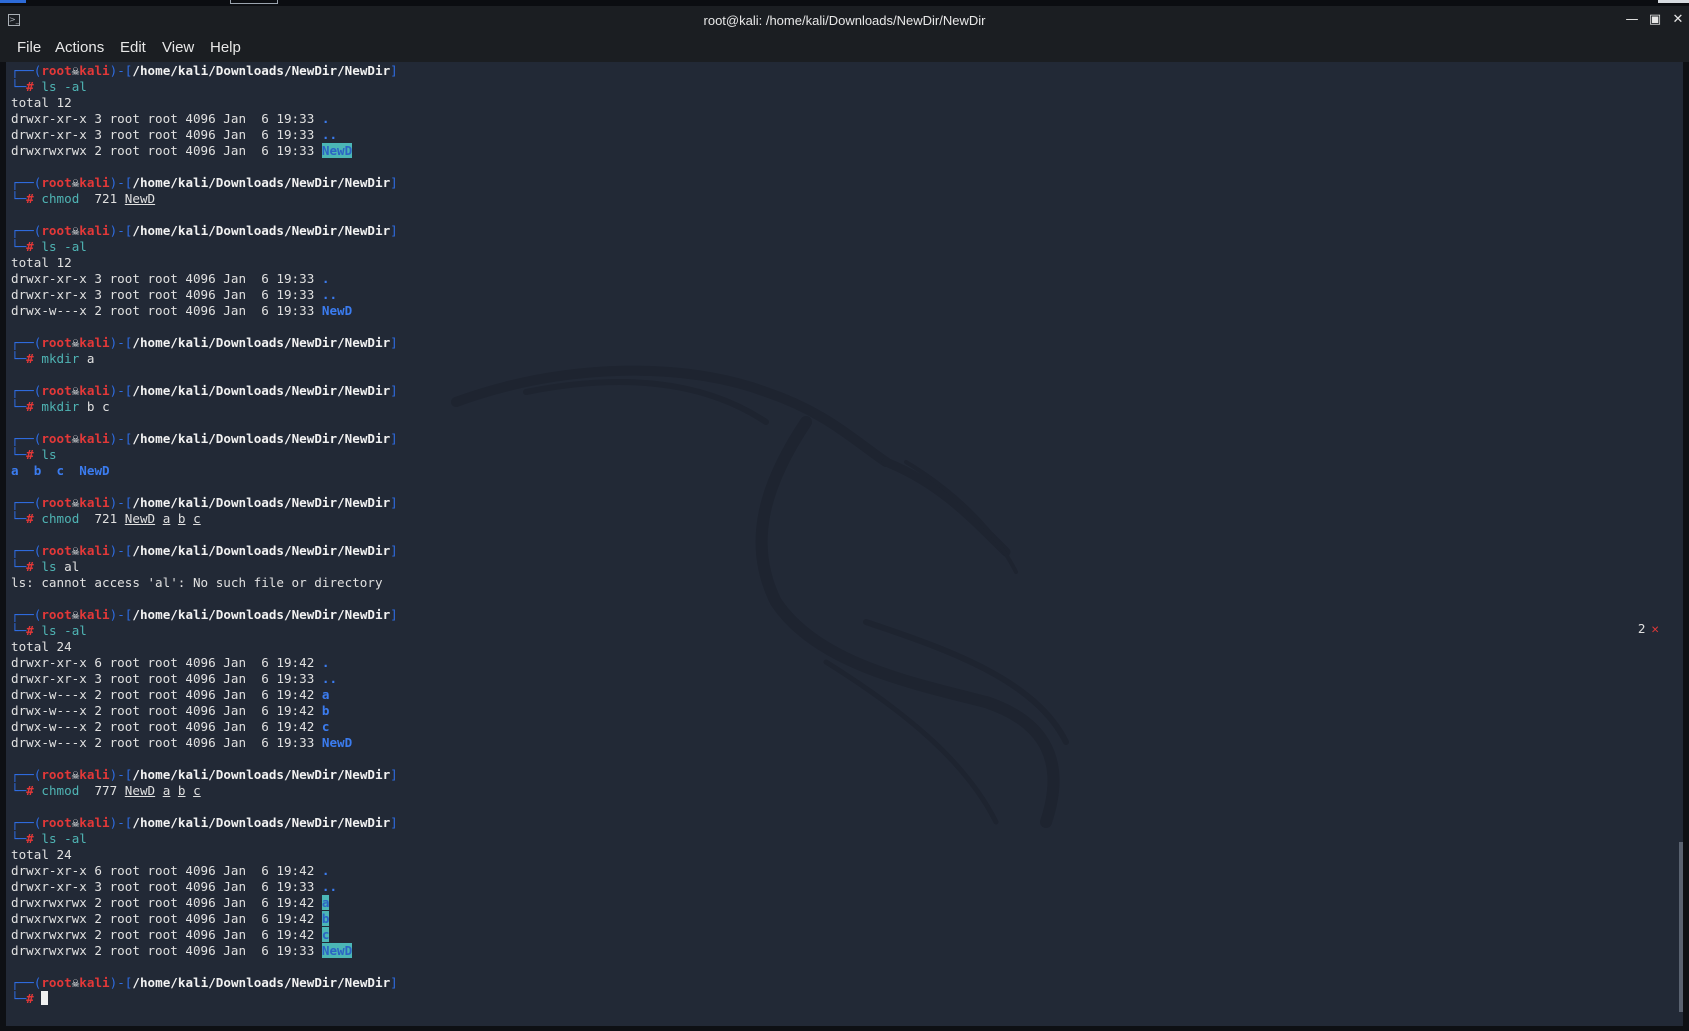 This screenshot has height=1031, width=1689. Describe the element at coordinates (1632, 20) in the screenshot. I see `minimize-icon: —` at that location.